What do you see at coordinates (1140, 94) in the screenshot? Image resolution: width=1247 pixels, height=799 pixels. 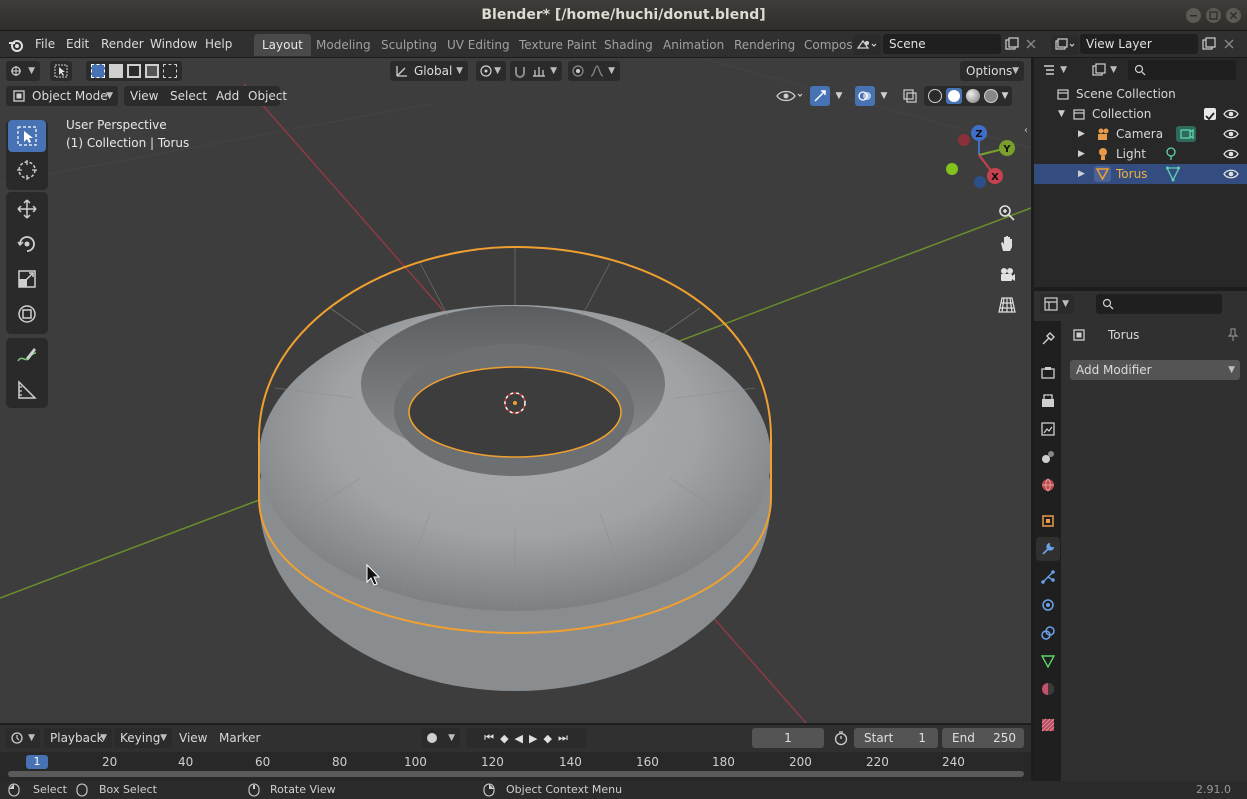 I see `outliner-scene-collection: Scene Collection` at bounding box center [1140, 94].